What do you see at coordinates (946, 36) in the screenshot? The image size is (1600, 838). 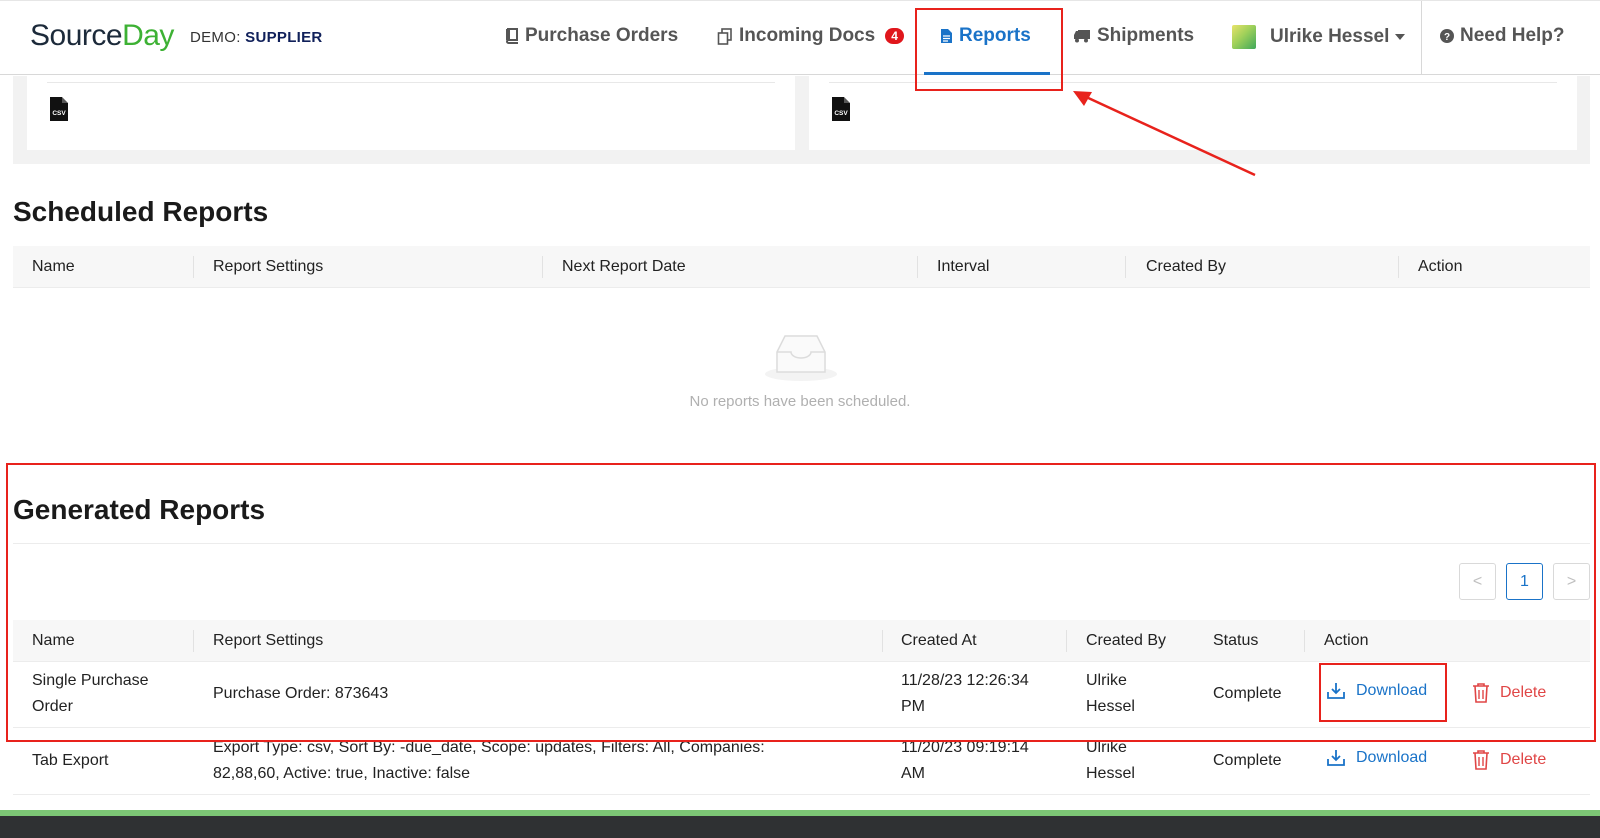 I see `file-text-icon` at bounding box center [946, 36].